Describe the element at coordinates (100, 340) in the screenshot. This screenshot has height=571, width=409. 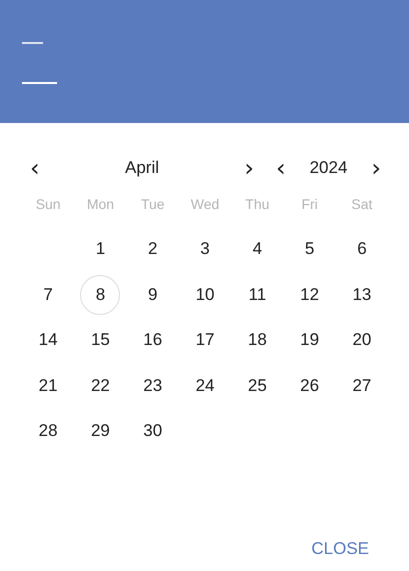
I see `day-button: 15` at that location.